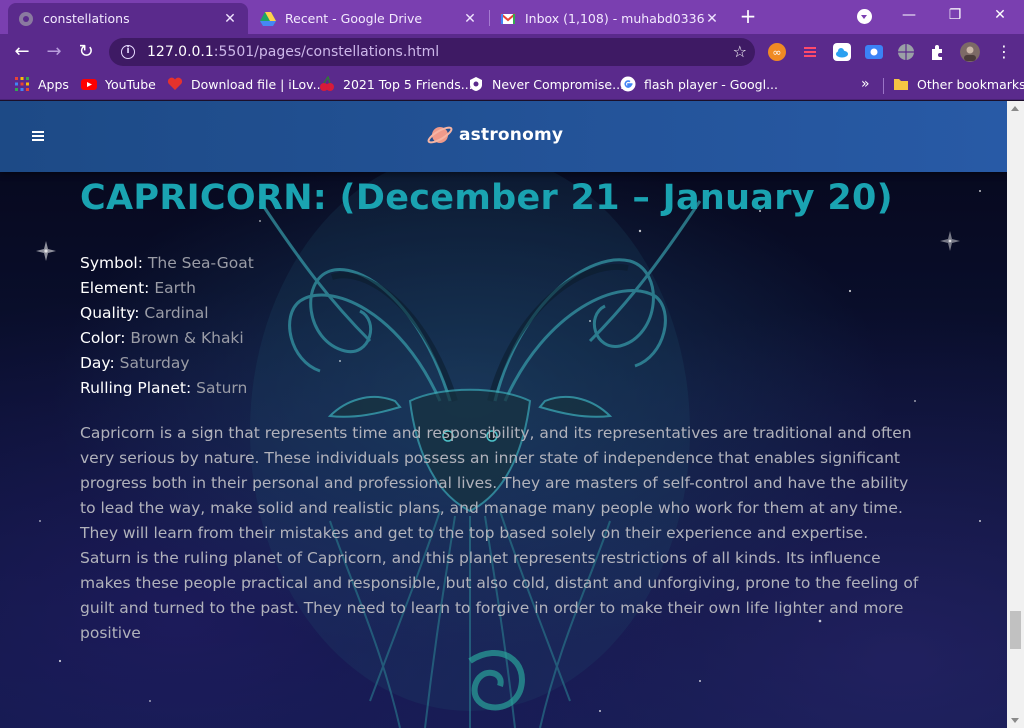 This screenshot has width=1024, height=728. What do you see at coordinates (500, 313) in the screenshot?
I see `fact-quality: Quality: Cardinal` at bounding box center [500, 313].